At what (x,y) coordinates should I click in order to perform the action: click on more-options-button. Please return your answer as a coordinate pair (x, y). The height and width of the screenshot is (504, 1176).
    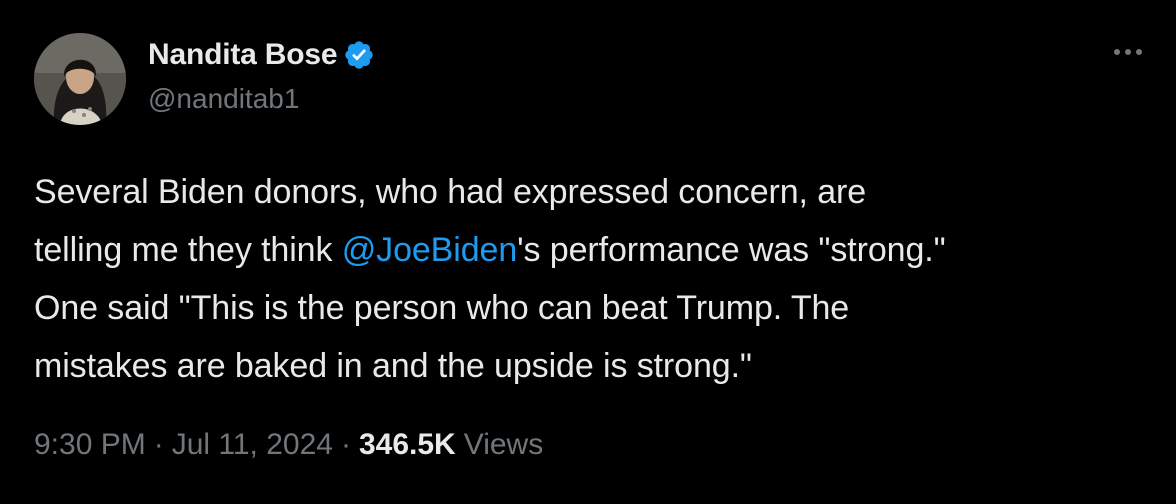
    Looking at the image, I should click on (1128, 52).